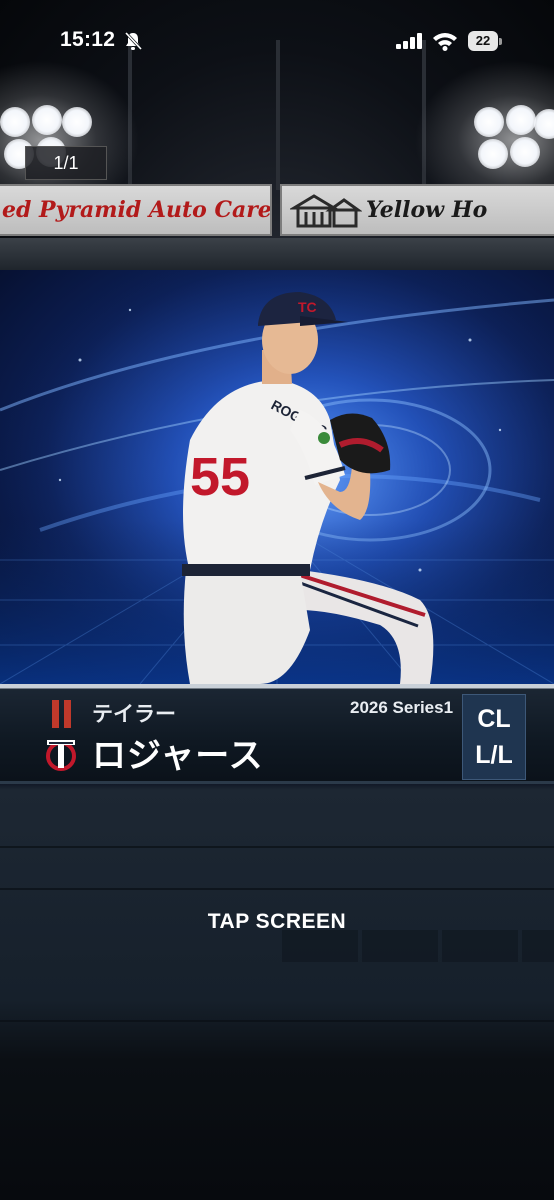 The width and height of the screenshot is (554, 1200). What do you see at coordinates (427, 210) in the screenshot?
I see `billboard-right-text: Yellow Ho` at bounding box center [427, 210].